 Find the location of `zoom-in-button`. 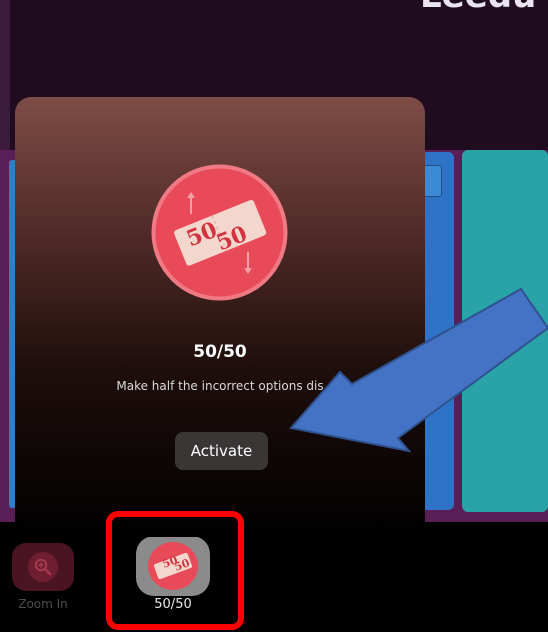

zoom-in-button is located at coordinates (43, 567).